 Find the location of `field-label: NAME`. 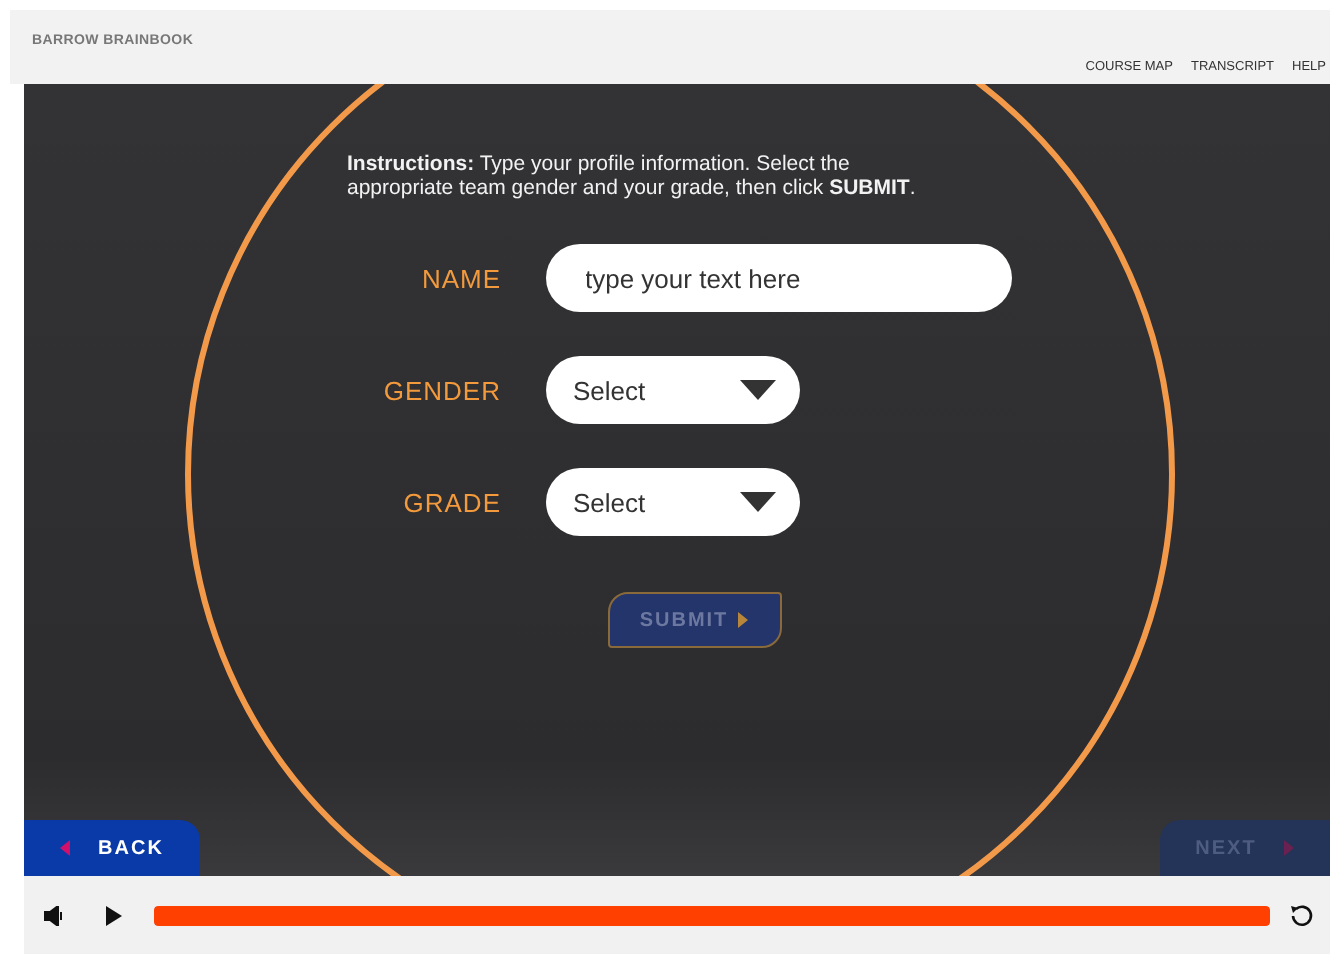

field-label: NAME is located at coordinates (460, 278).